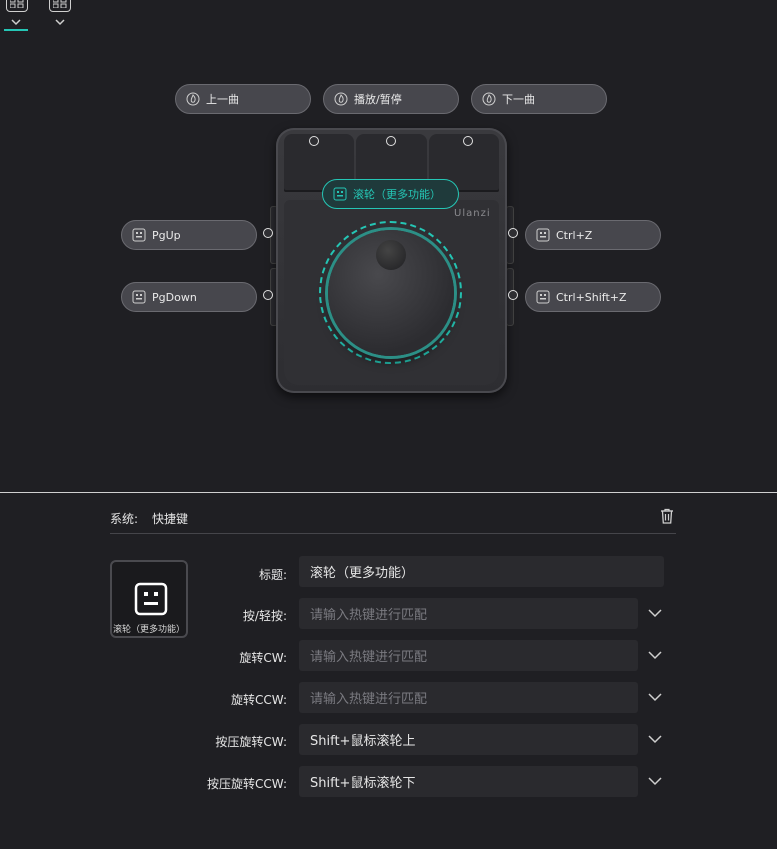 This screenshot has height=849, width=777. I want to click on rotate-ccw-hotkey-input: 请输入热键进行匹配, so click(468, 697).